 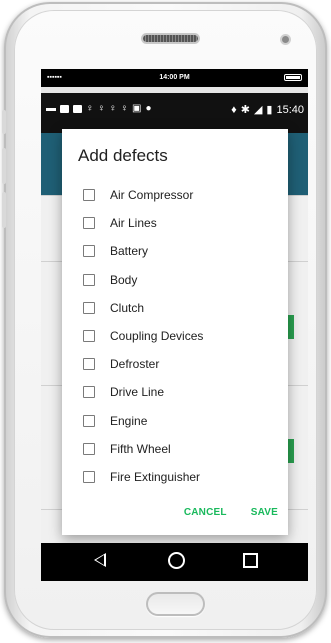 I want to click on defect-label: Battery, so click(x=129, y=251).